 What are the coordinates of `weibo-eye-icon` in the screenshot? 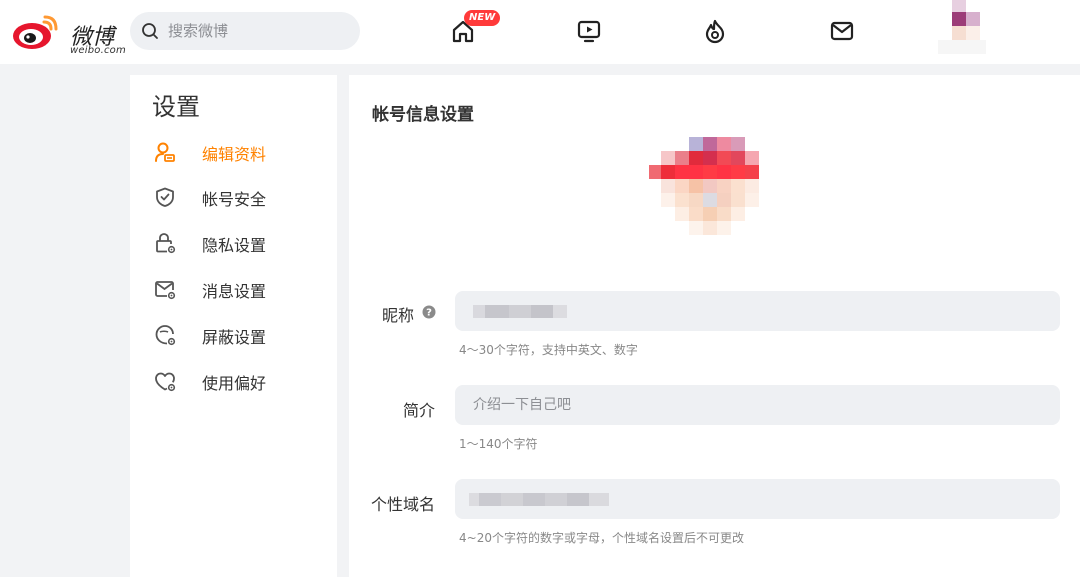 It's located at (35, 32).